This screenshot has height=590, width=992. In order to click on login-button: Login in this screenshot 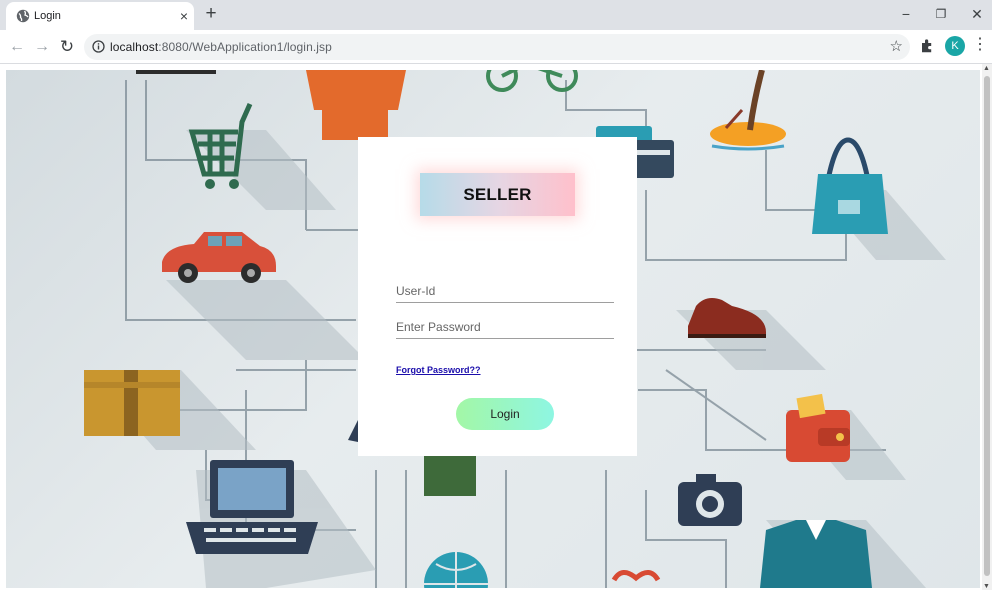, I will do `click(505, 414)`.